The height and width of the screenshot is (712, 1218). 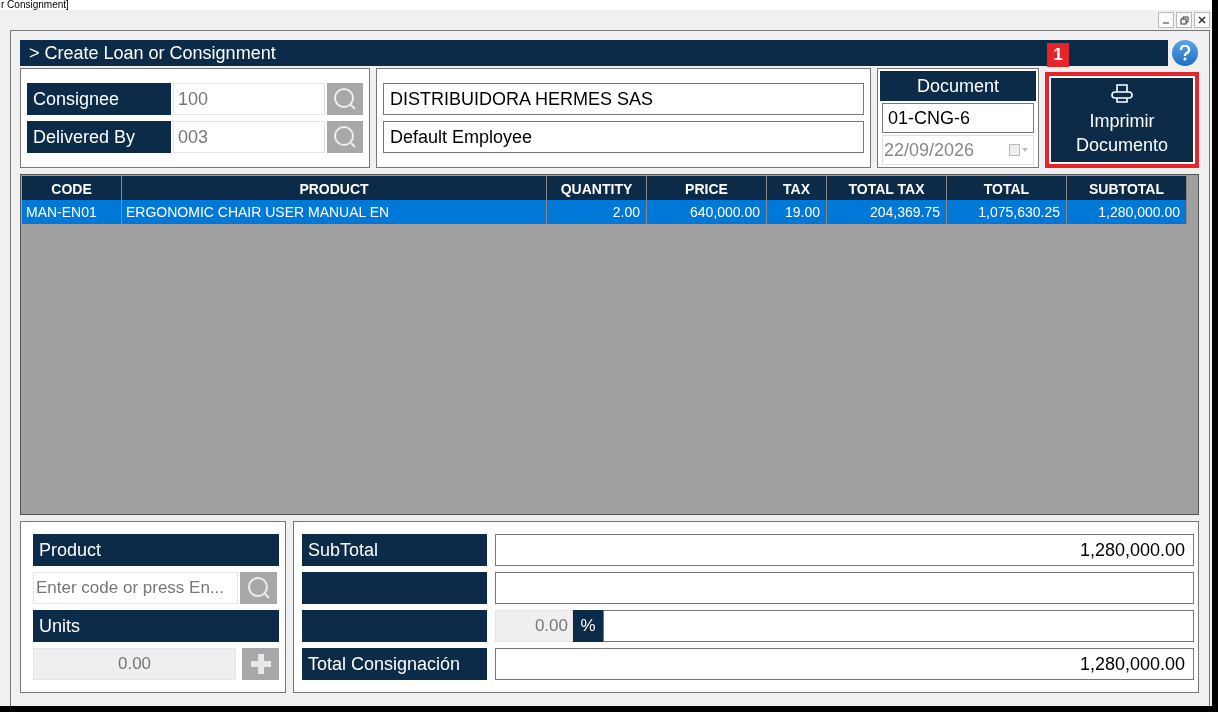 I want to click on percent-field: 0.00, so click(x=534, y=626).